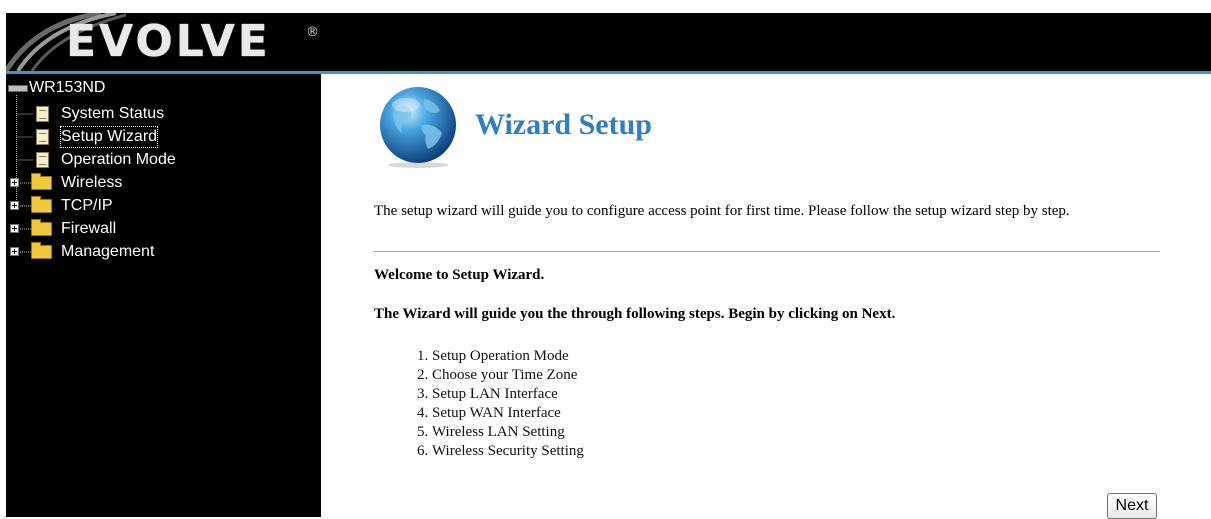  What do you see at coordinates (508, 356) in the screenshot?
I see `list-item: Setup Operation Mode` at bounding box center [508, 356].